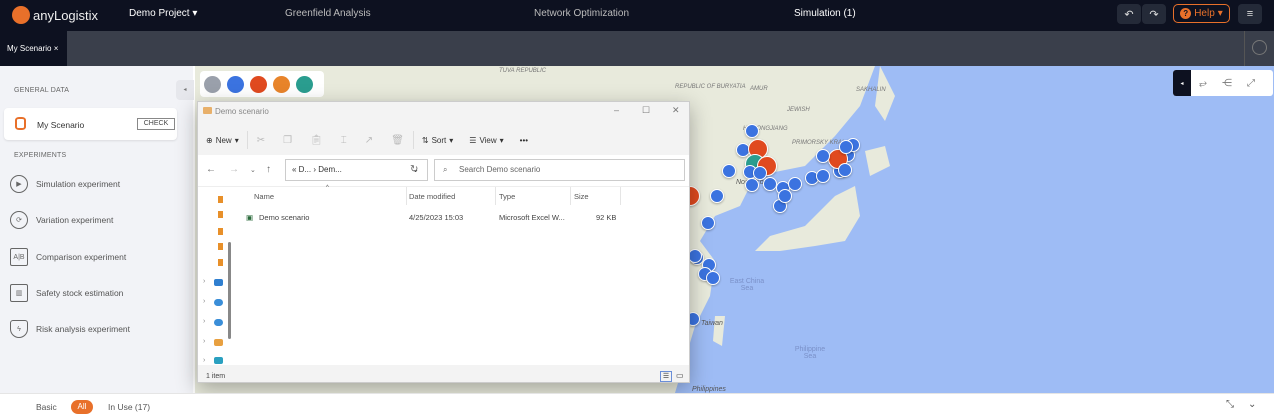  Describe the element at coordinates (1154, 14) in the screenshot. I see `redo-button: ↷` at that location.